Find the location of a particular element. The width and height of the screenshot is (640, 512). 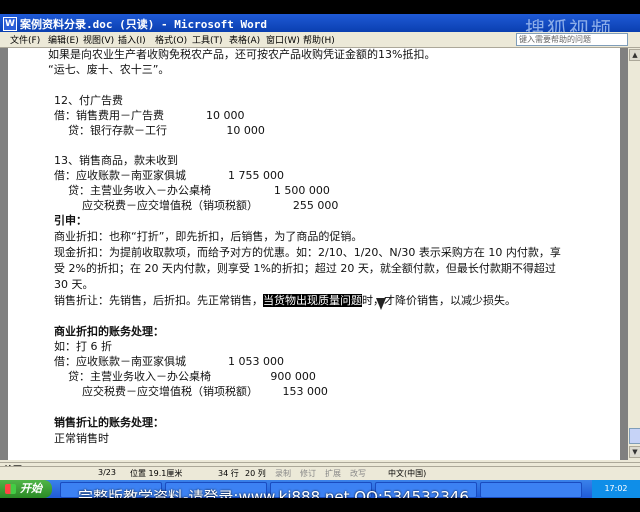

document-line: 借：销售费用－广告费 10 000 is located at coordinates (149, 115).